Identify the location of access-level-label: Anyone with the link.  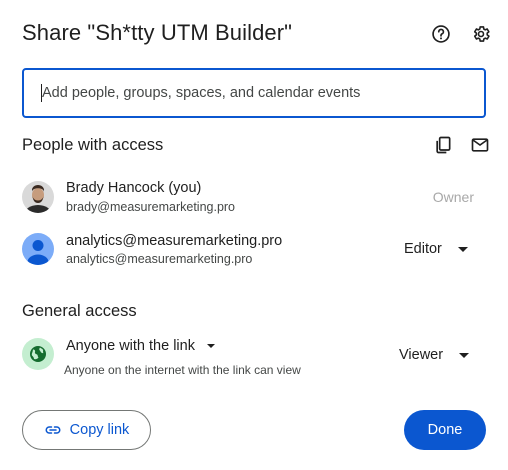
(130, 346).